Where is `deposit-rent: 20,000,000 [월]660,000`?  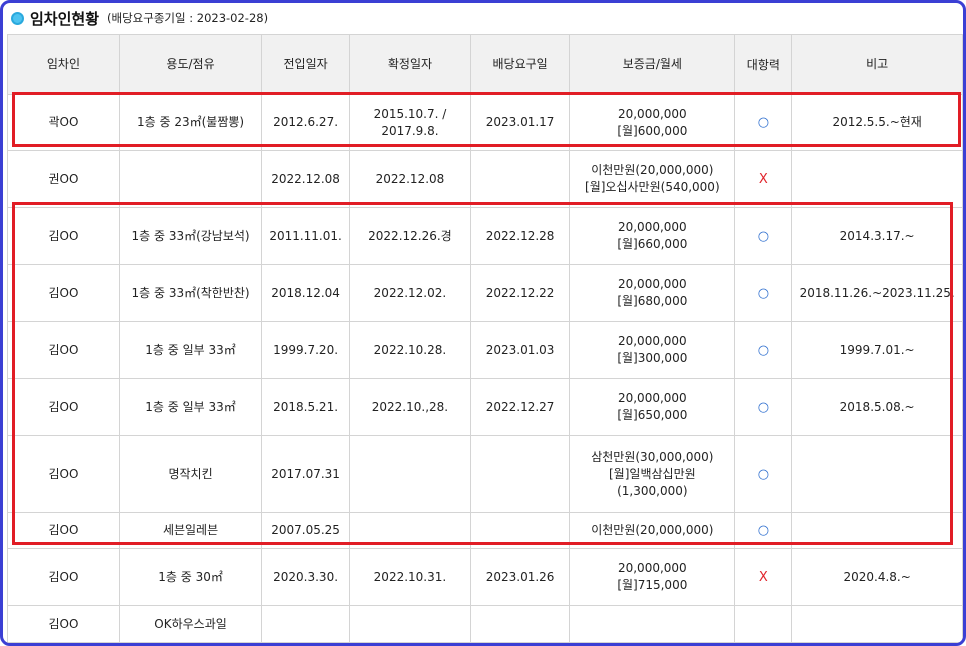 deposit-rent: 20,000,000 [월]660,000 is located at coordinates (652, 236).